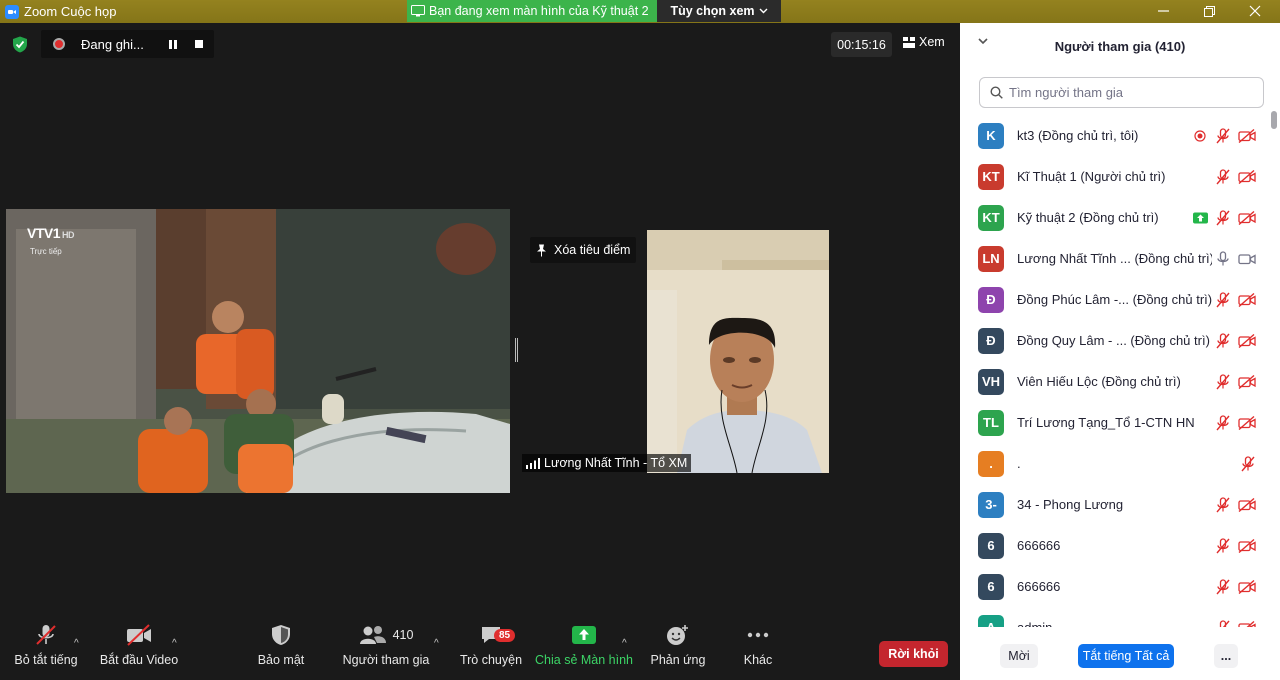  I want to click on view-options-button: Tùy chọn xem, so click(719, 11).